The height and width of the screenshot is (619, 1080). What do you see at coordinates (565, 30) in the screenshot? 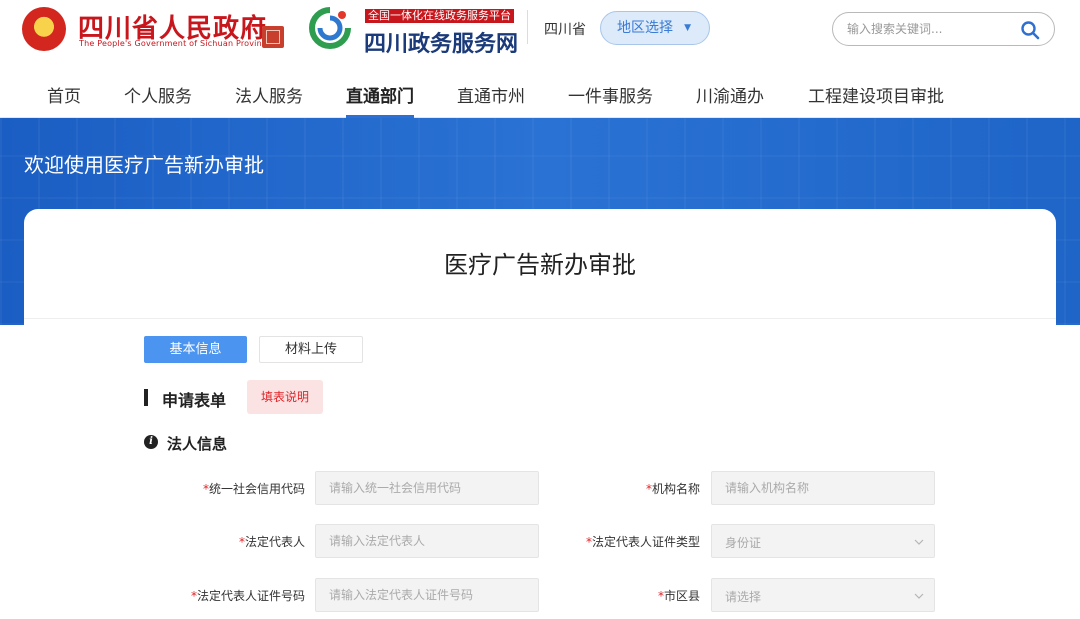
I see `current-province: 四川省` at bounding box center [565, 30].